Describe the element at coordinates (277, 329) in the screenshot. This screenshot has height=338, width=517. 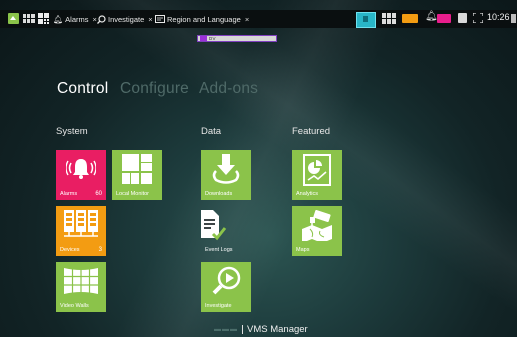
I see `product-name: VMS Manager` at that location.